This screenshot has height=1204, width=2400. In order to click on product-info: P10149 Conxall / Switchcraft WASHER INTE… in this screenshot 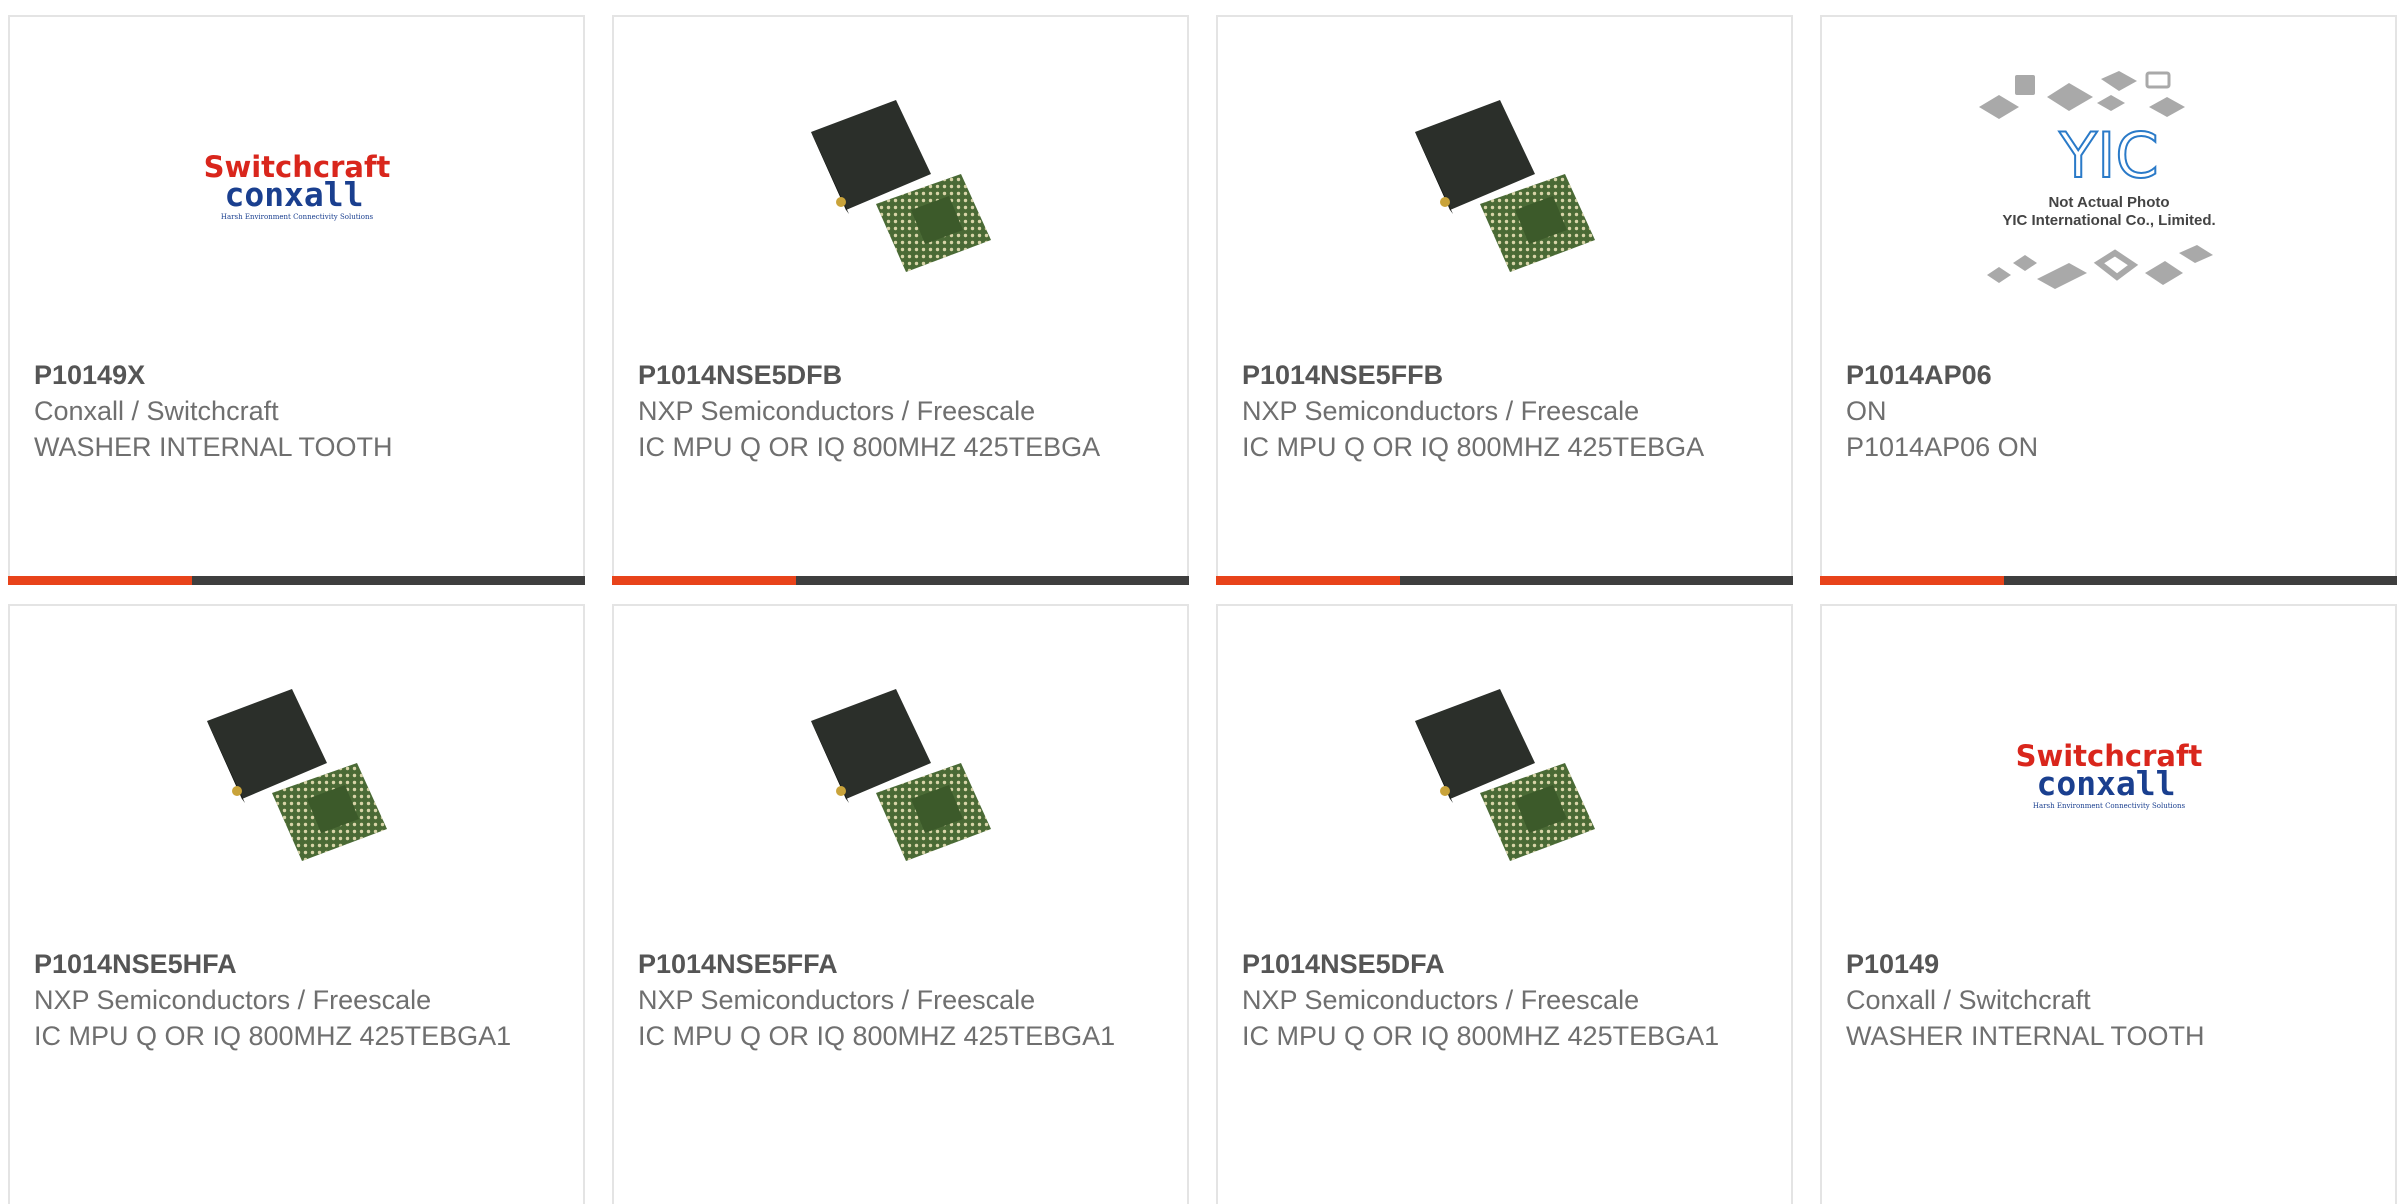, I will do `click(2110, 1000)`.